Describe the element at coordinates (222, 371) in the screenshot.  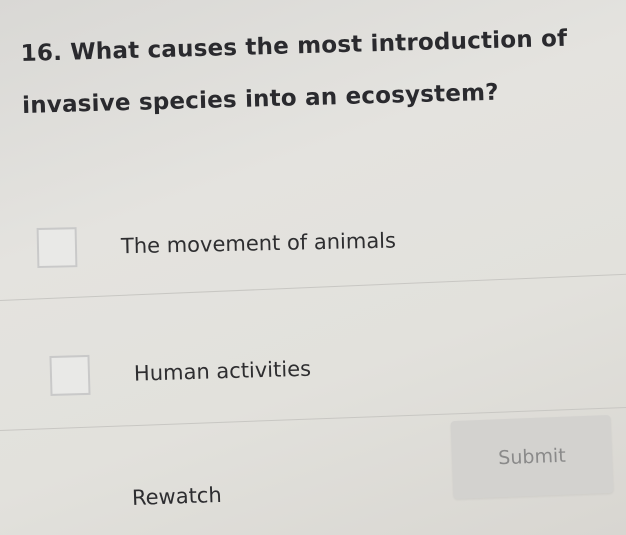
I see `answer-label: Human activities` at that location.